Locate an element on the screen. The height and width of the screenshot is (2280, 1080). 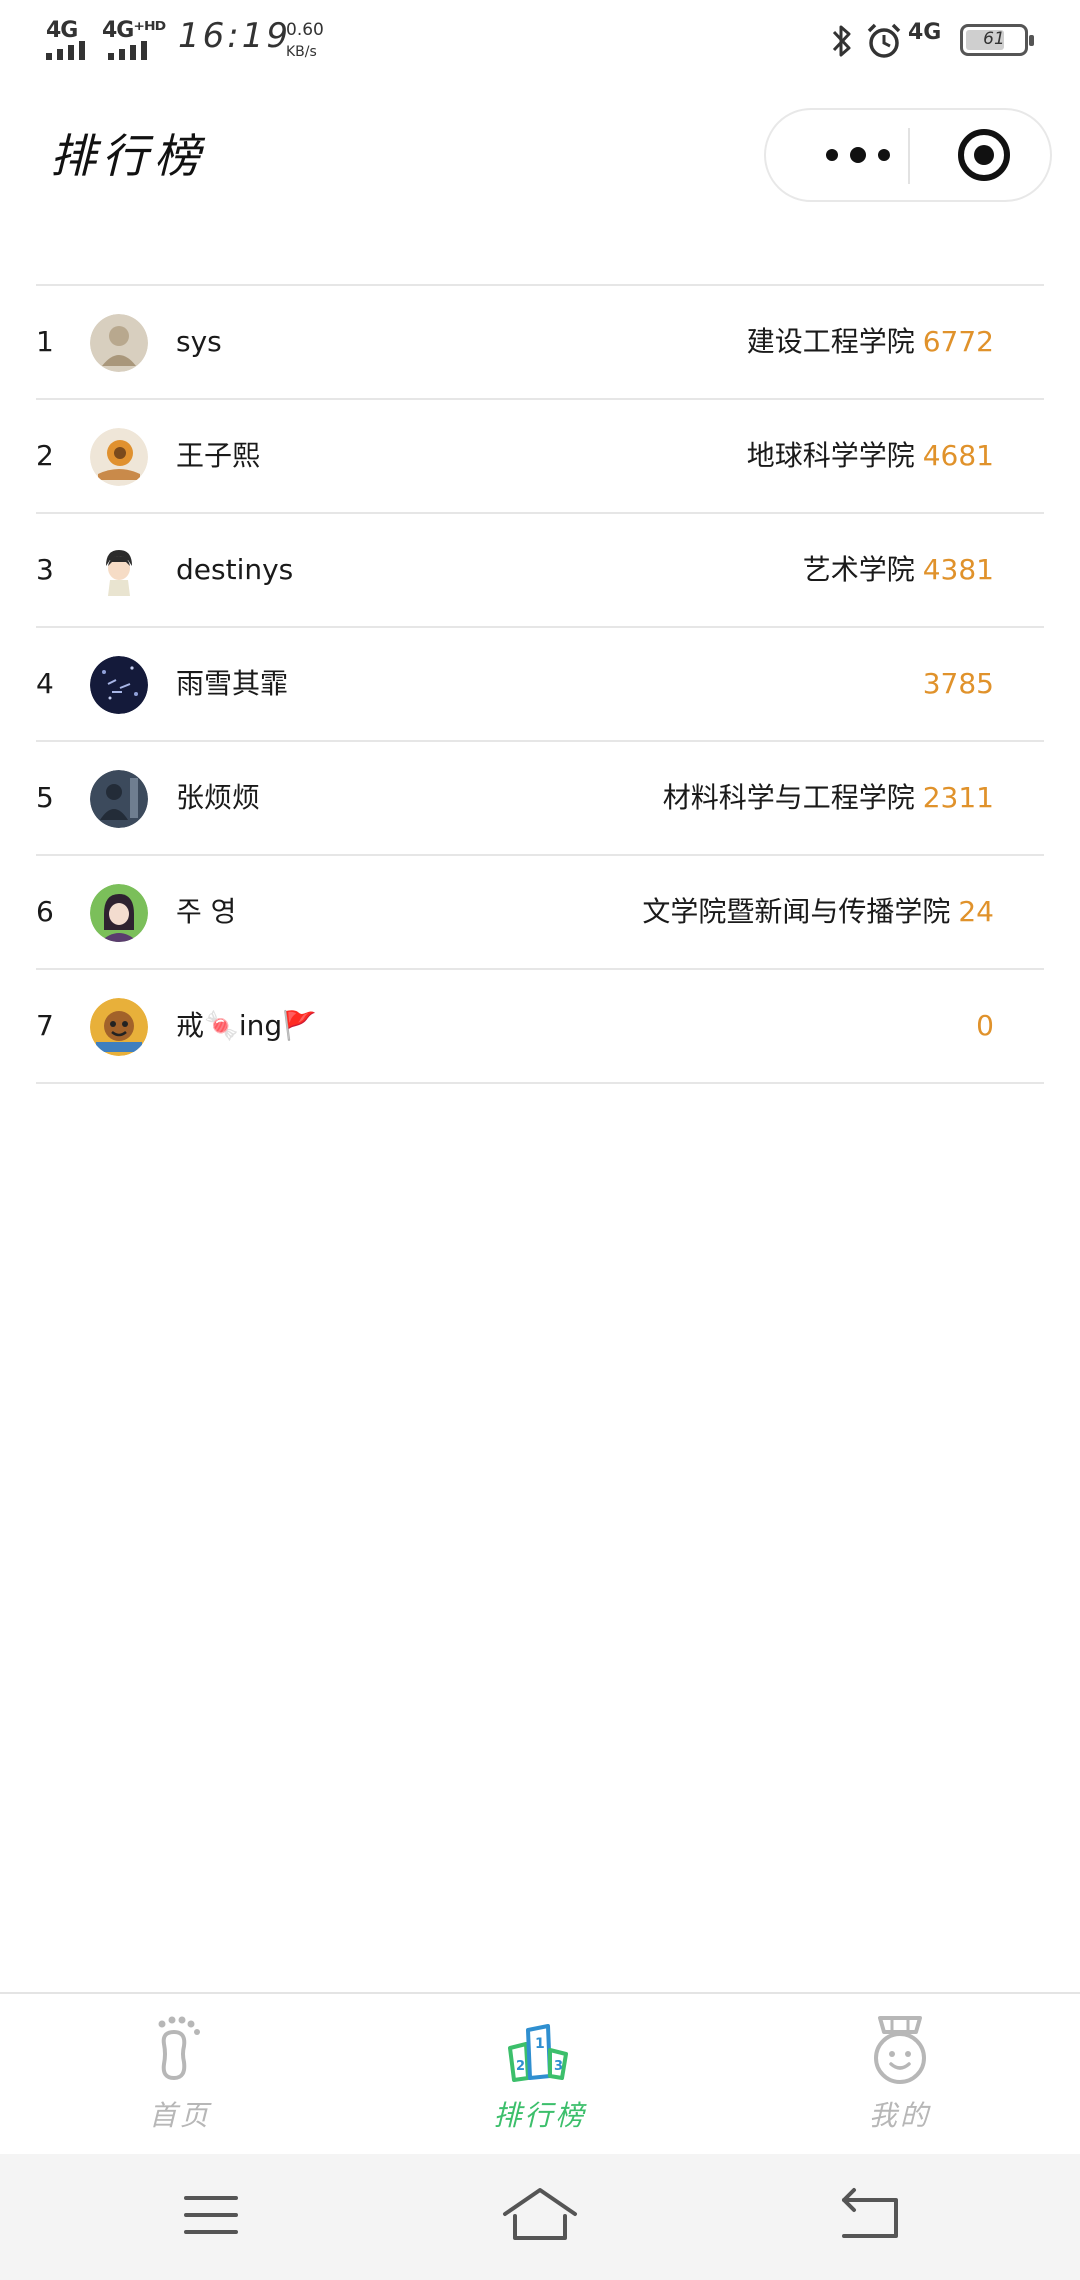
tab-label: 首页 is located at coordinates (179, 2115).